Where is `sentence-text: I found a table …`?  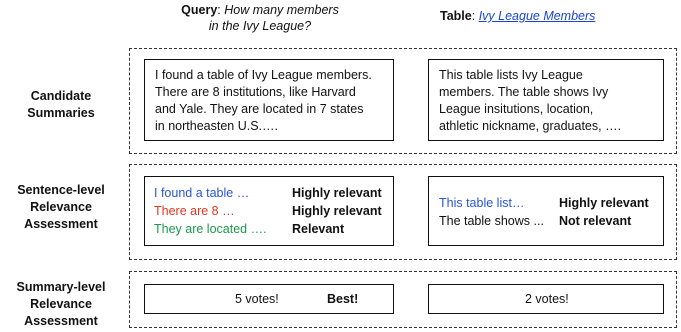
sentence-text: I found a table … is located at coordinates (202, 193).